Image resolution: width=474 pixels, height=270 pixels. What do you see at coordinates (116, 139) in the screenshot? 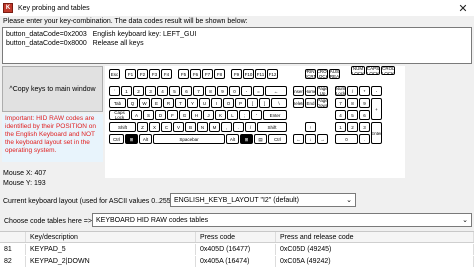
I see `key-left-ctrl: Ctrl` at bounding box center [116, 139].